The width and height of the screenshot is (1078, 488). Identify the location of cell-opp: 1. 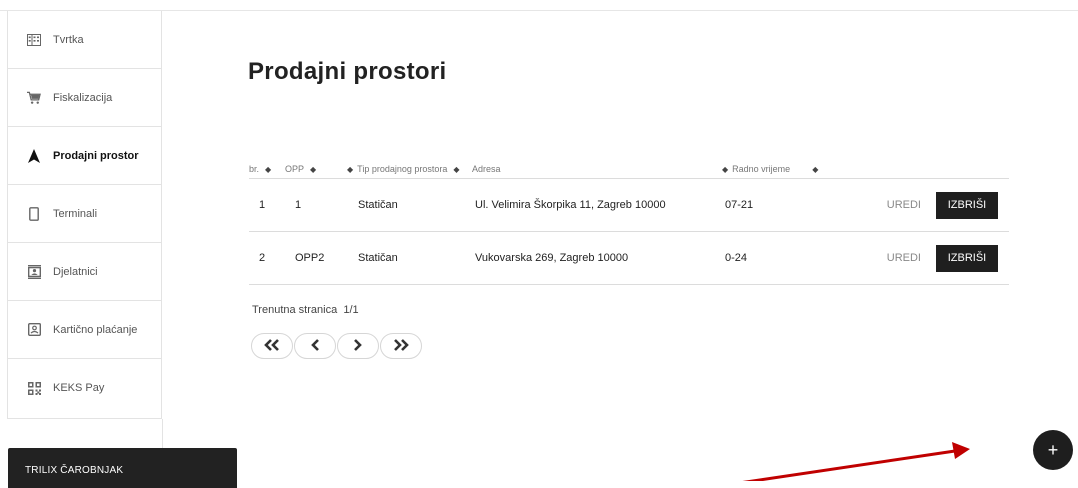
(316, 205).